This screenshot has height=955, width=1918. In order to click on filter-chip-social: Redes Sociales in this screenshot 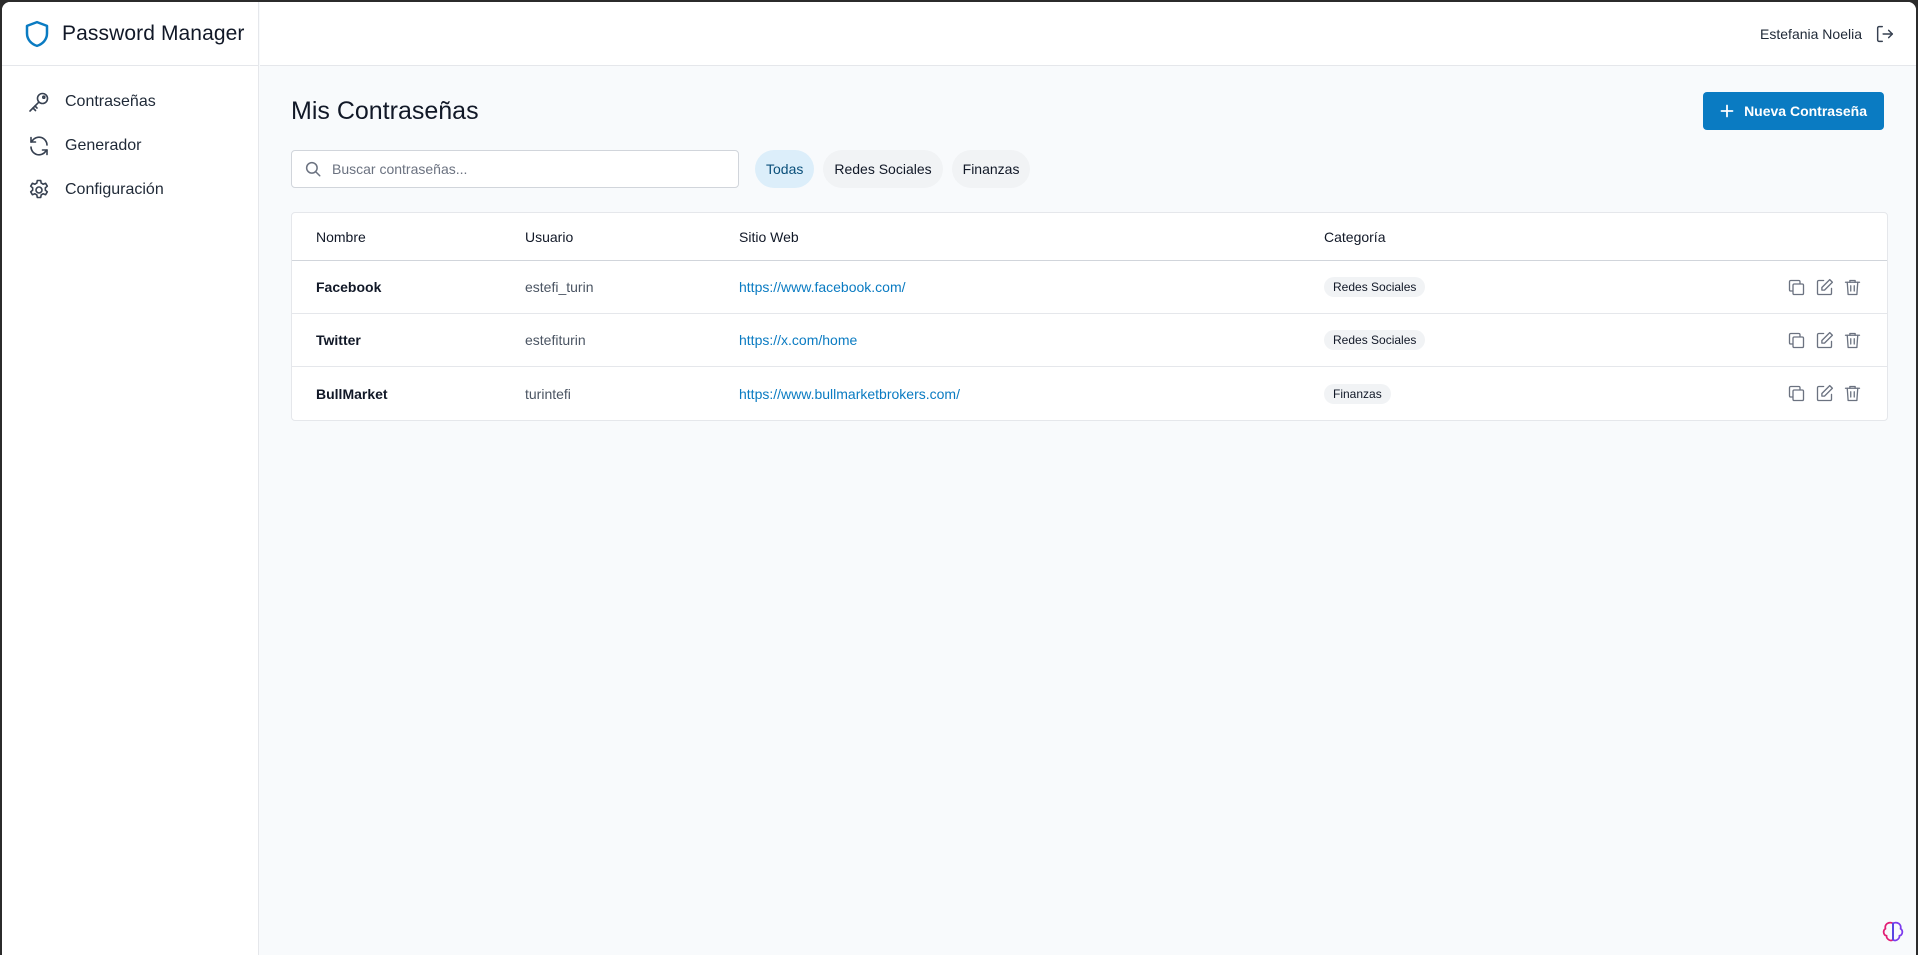, I will do `click(883, 169)`.